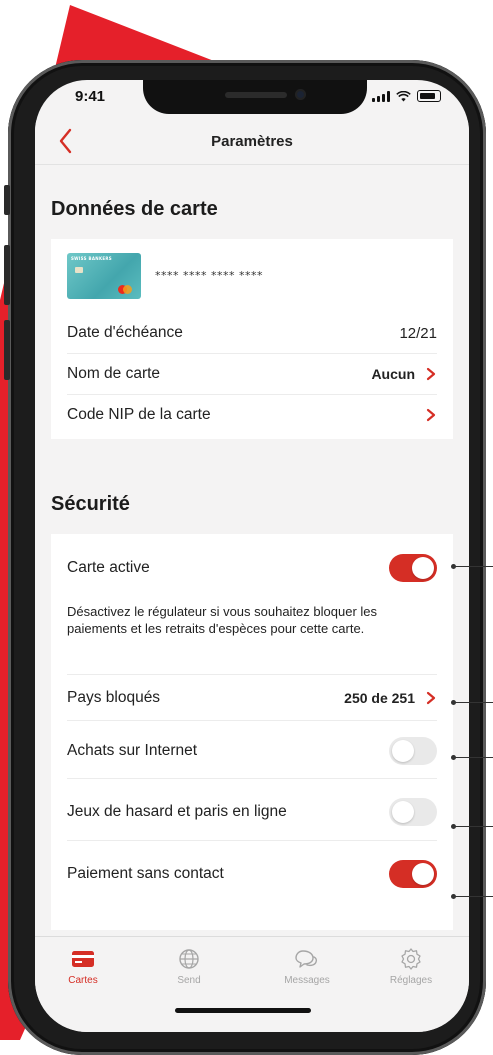 Image resolution: width=493 pixels, height=1055 pixels. What do you see at coordinates (104, 276) in the screenshot?
I see `card-thumbnail: SWISS BANKERS` at bounding box center [104, 276].